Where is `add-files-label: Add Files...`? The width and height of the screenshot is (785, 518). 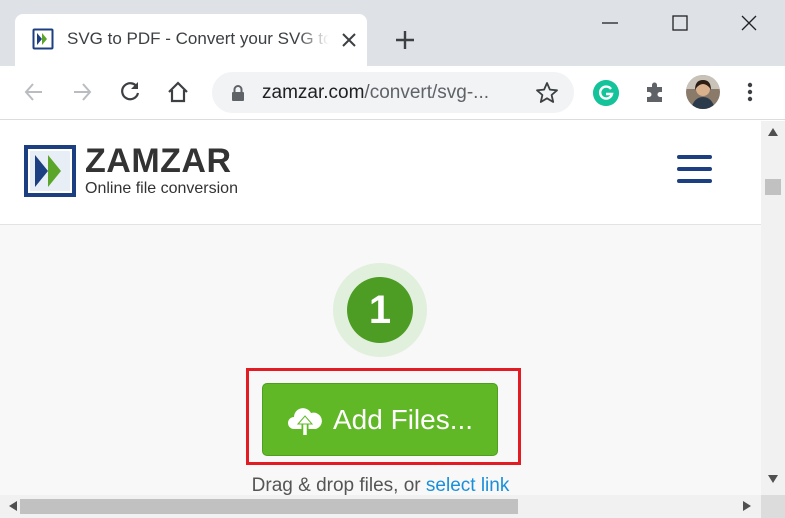 add-files-label: Add Files... is located at coordinates (403, 419).